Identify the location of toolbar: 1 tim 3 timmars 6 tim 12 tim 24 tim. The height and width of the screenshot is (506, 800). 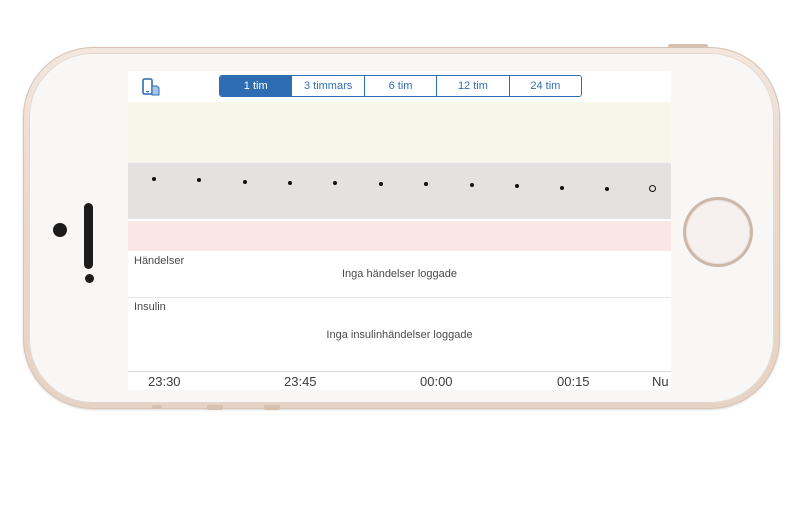
(399, 86).